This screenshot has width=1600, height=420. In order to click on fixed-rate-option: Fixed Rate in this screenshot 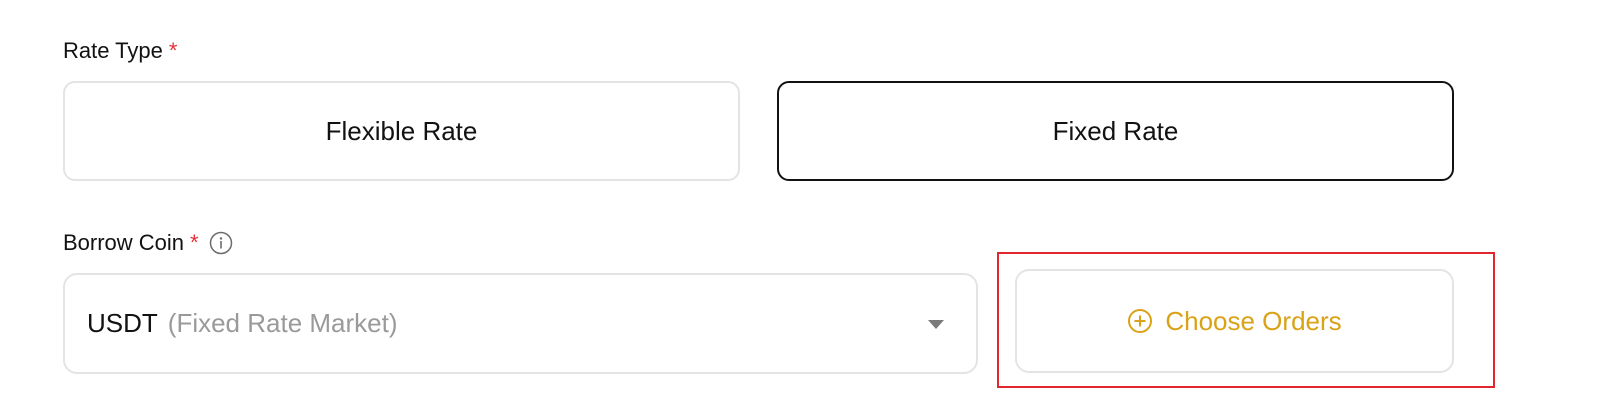, I will do `click(1115, 131)`.